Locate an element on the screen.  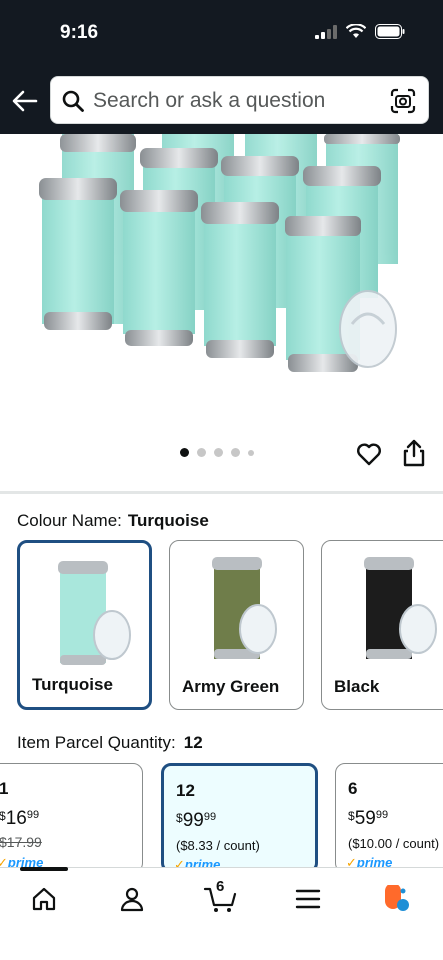
nav-menu is located at coordinates (308, 899).